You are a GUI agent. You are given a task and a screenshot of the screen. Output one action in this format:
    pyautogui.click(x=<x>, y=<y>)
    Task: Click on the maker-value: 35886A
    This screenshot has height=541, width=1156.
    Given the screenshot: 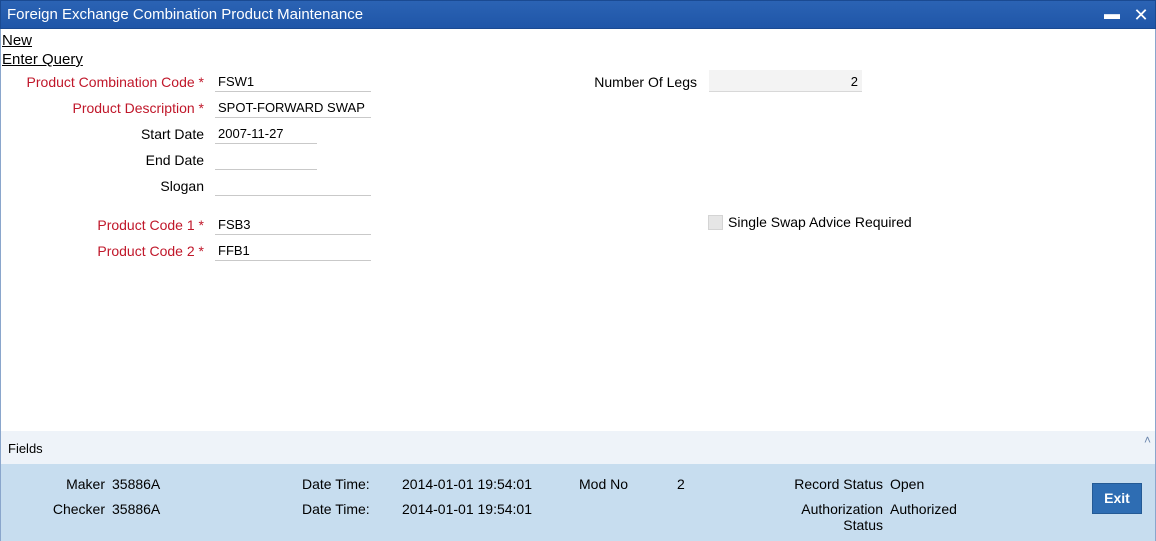 What is the action you would take?
    pyautogui.click(x=136, y=484)
    